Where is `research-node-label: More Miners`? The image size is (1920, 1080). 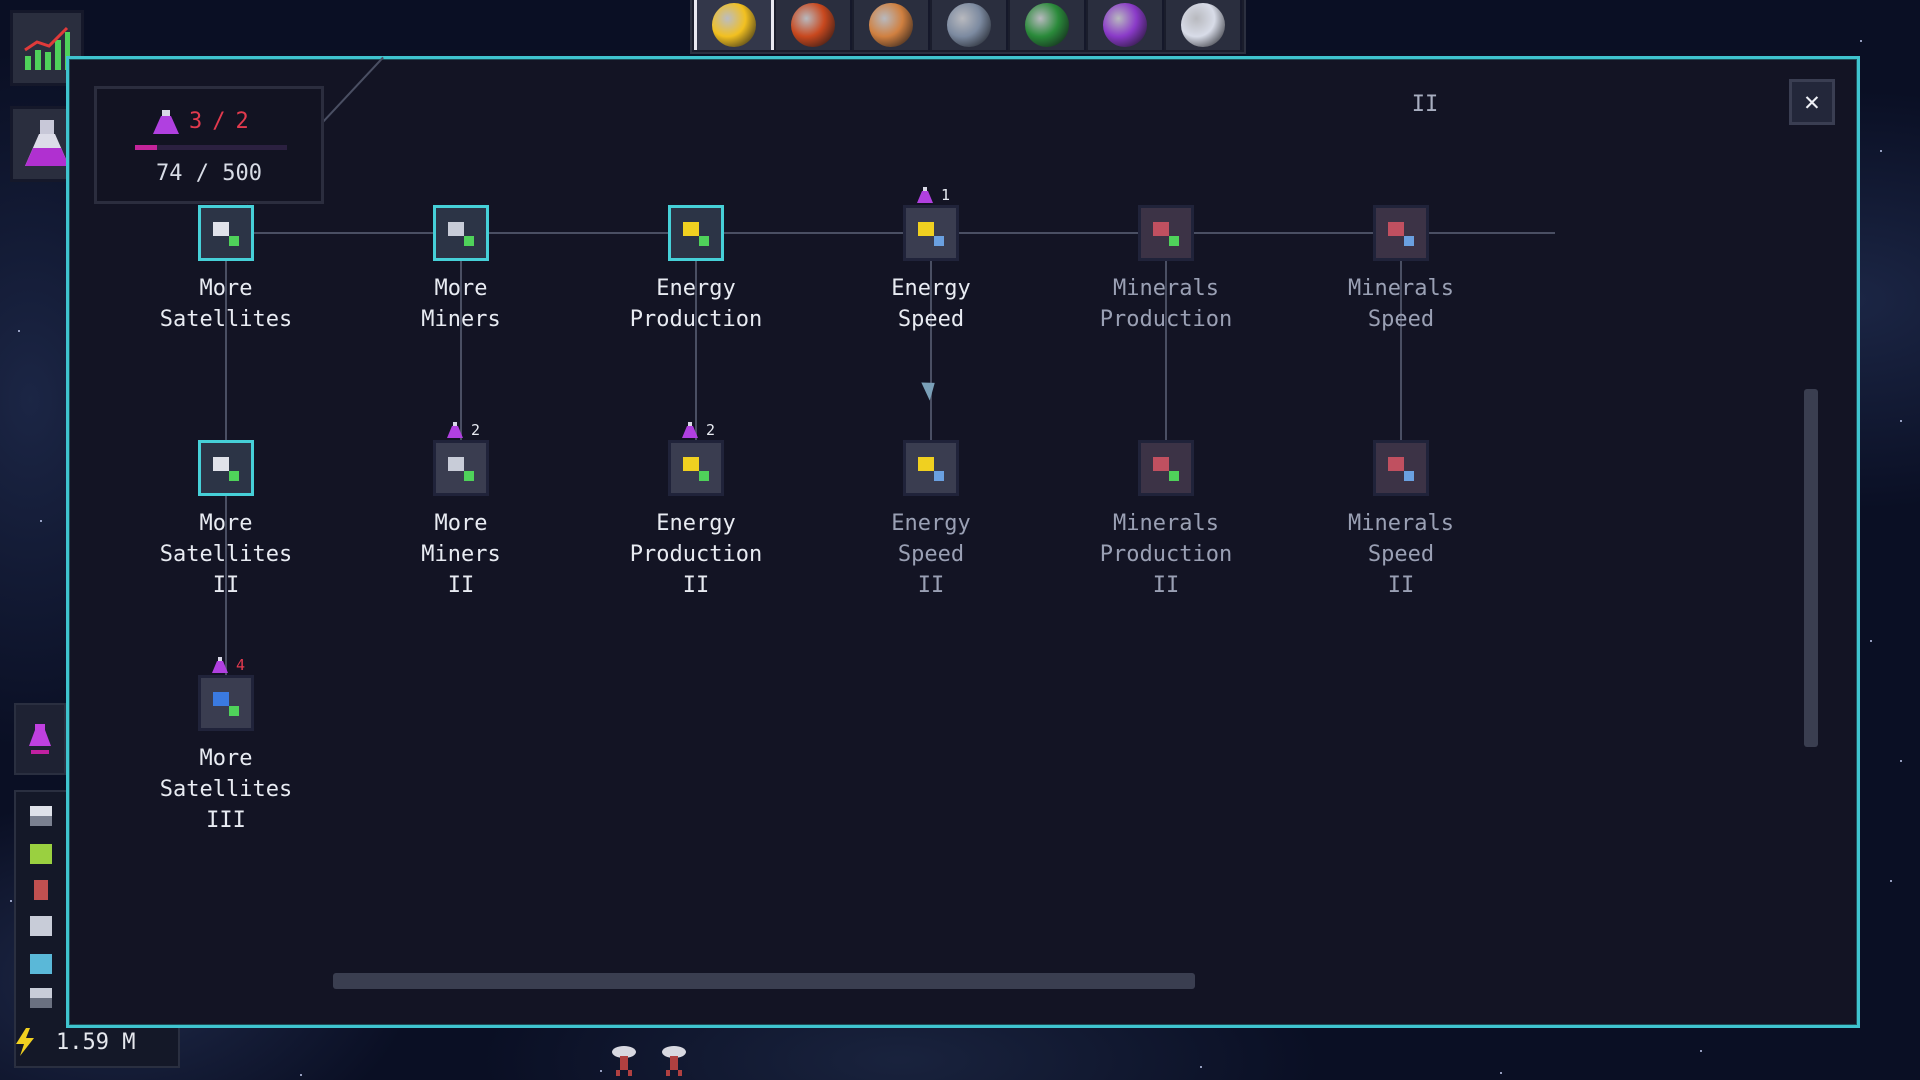
research-node-label: More Miners is located at coordinates (461, 304).